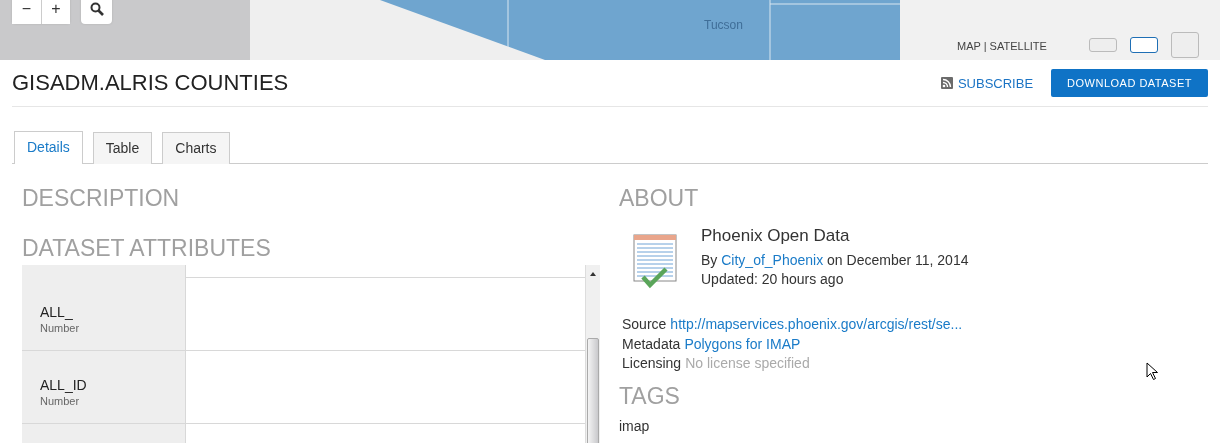 The image size is (1220, 443). Describe the element at coordinates (742, 343) in the screenshot. I see `field-link: Polygons for IMAP` at that location.